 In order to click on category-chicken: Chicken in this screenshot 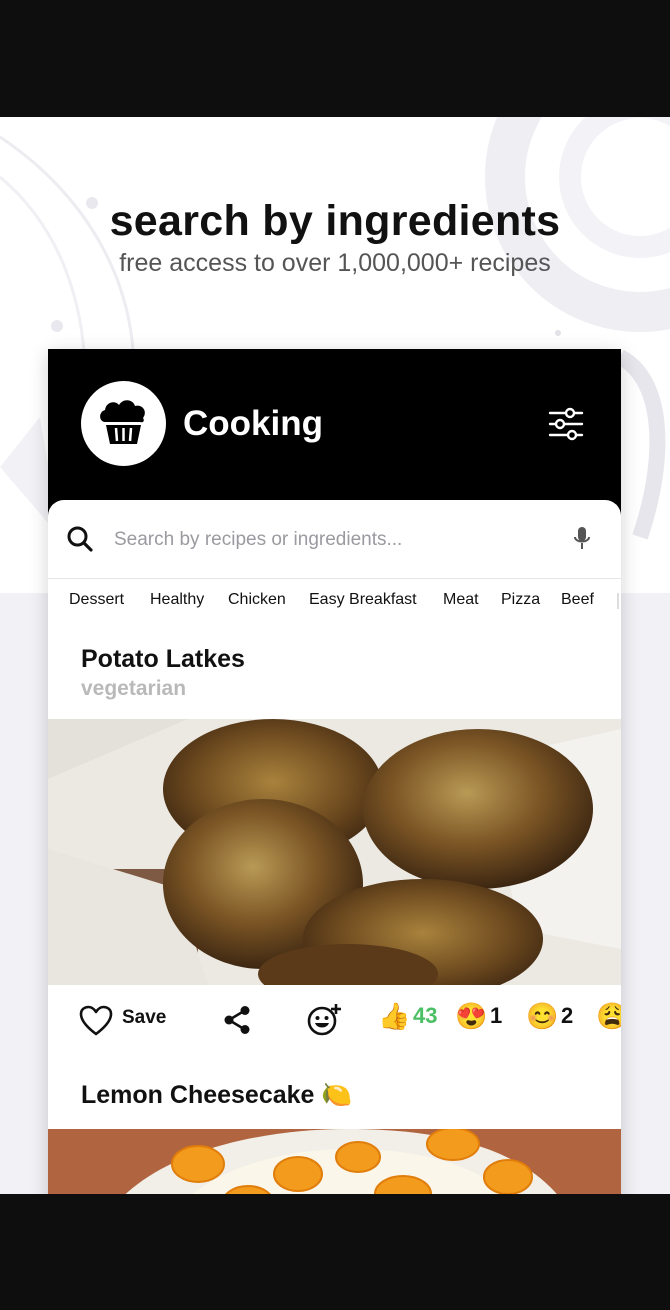, I will do `click(257, 600)`.